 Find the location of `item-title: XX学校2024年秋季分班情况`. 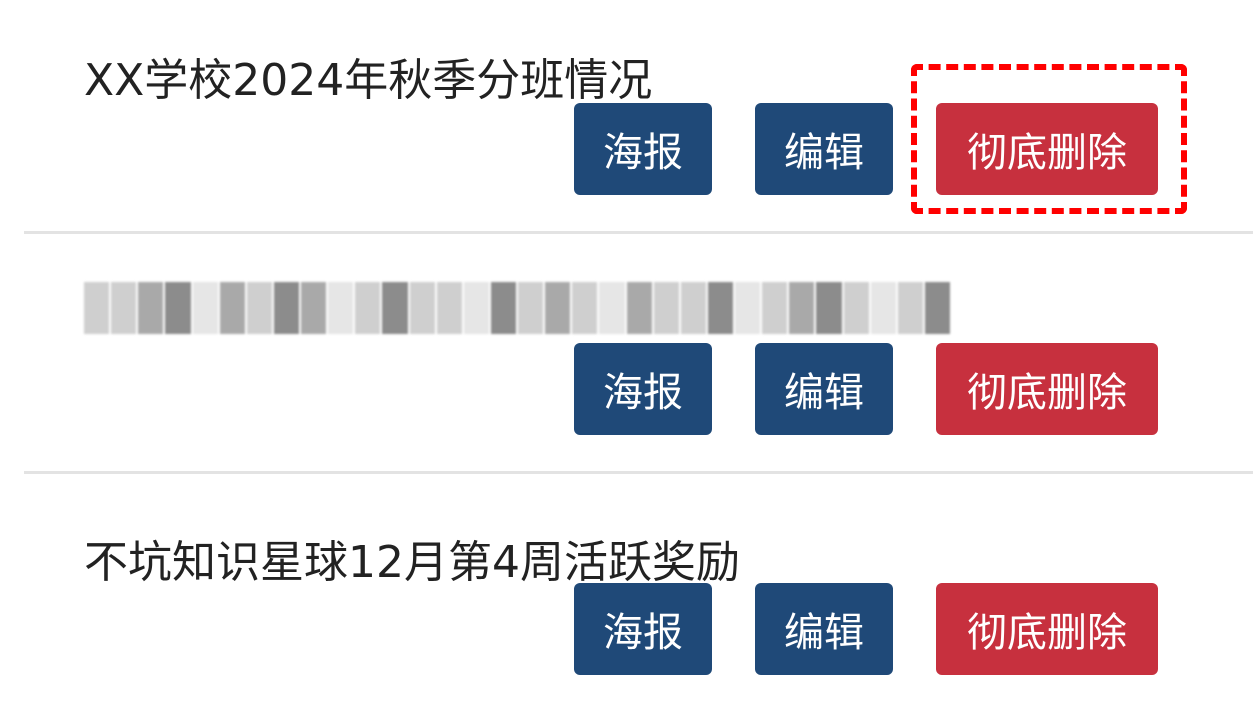

item-title: XX学校2024年秋季分班情况 is located at coordinates (368, 80).